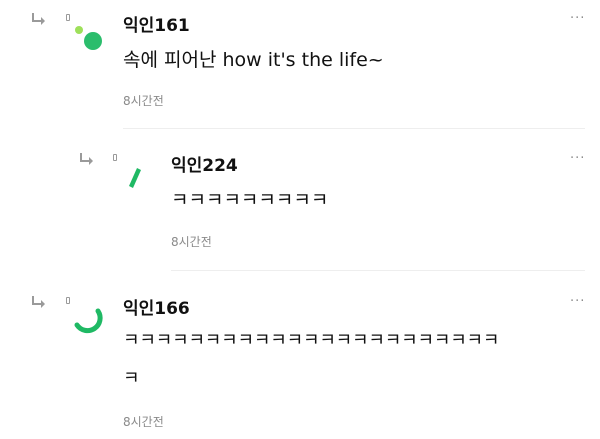 The image size is (600, 439). What do you see at coordinates (253, 60) in the screenshot?
I see `comment-text: 속에 피어난 how it's the life~` at bounding box center [253, 60].